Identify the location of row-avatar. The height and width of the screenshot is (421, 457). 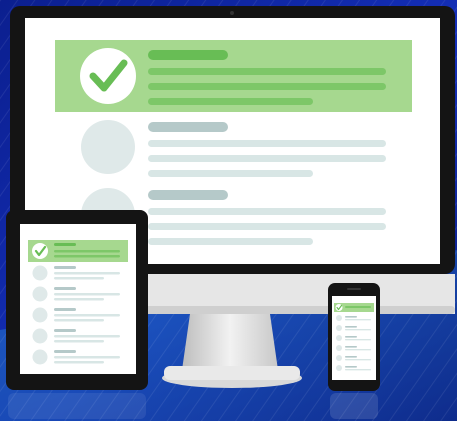
(108, 147).